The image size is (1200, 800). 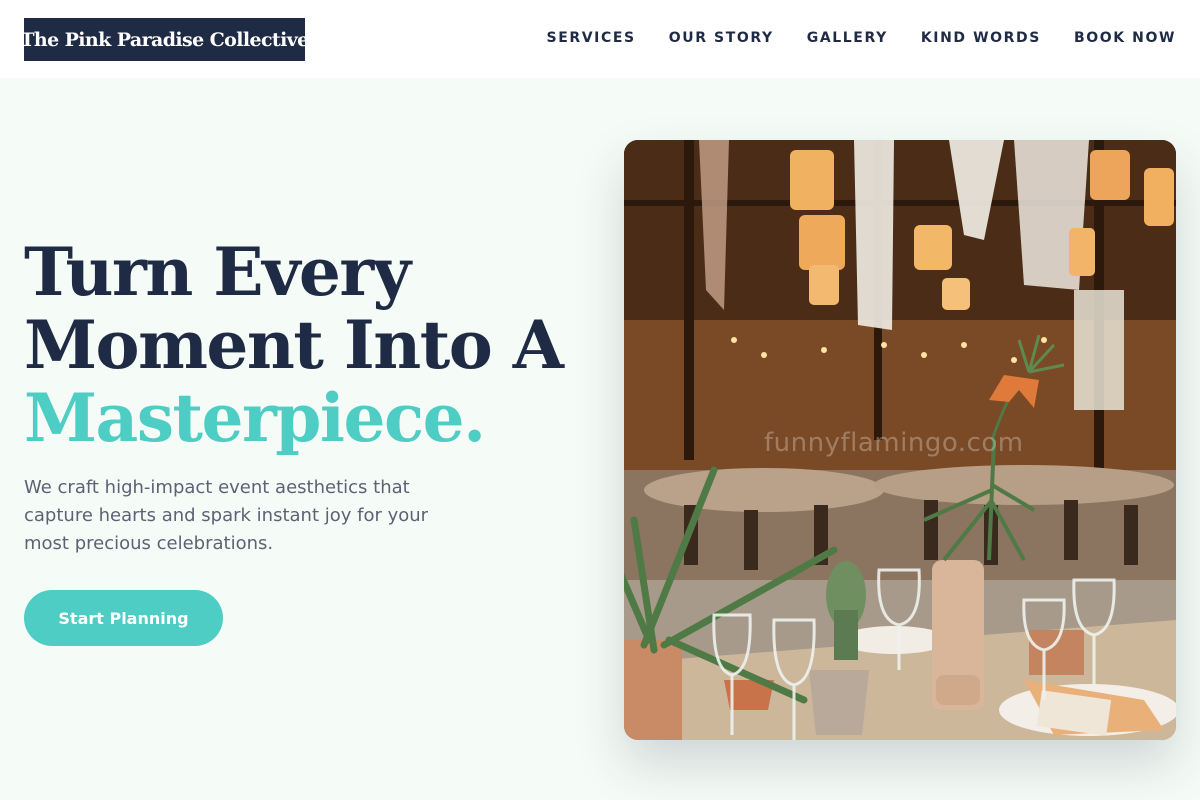 What do you see at coordinates (255, 418) in the screenshot?
I see `hero-title-accent: Masterpiece.` at bounding box center [255, 418].